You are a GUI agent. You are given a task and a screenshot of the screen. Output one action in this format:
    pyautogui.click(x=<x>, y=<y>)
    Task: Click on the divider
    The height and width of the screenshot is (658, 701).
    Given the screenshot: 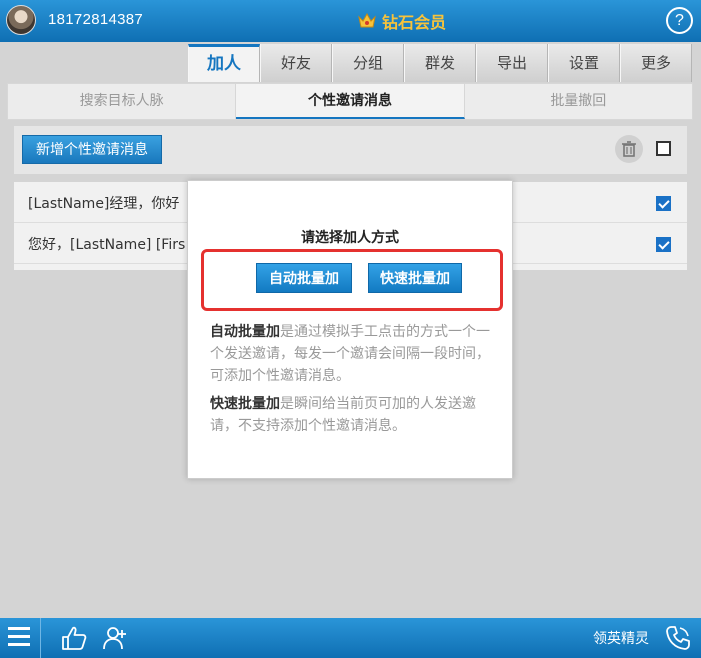 What is the action you would take?
    pyautogui.click(x=40, y=638)
    